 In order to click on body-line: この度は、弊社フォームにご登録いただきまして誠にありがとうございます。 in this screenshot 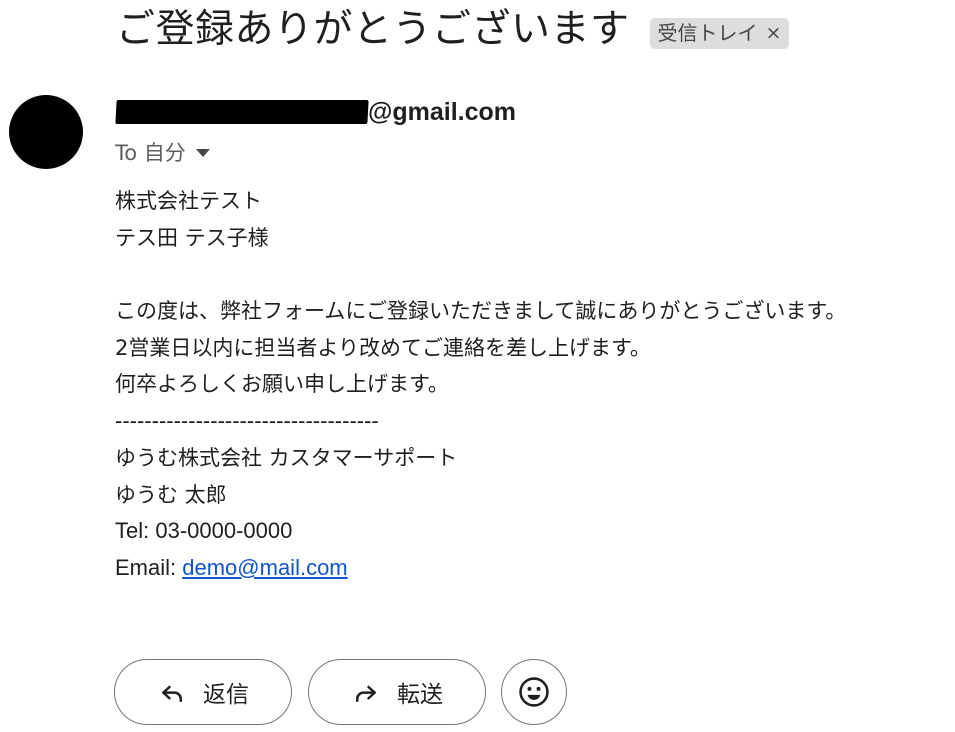, I will do `click(481, 311)`.